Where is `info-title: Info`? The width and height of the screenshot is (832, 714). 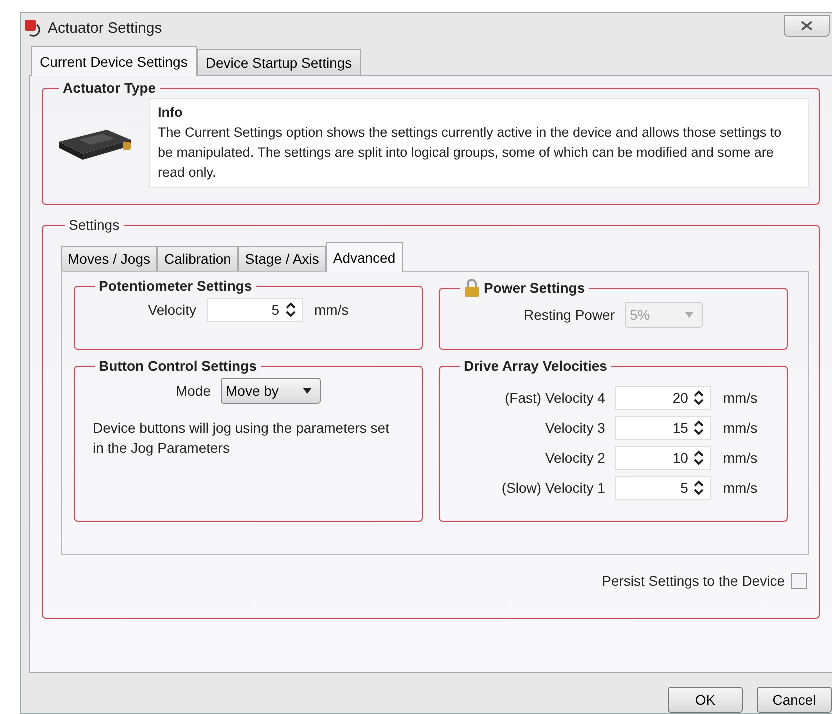 info-title: Info is located at coordinates (171, 113).